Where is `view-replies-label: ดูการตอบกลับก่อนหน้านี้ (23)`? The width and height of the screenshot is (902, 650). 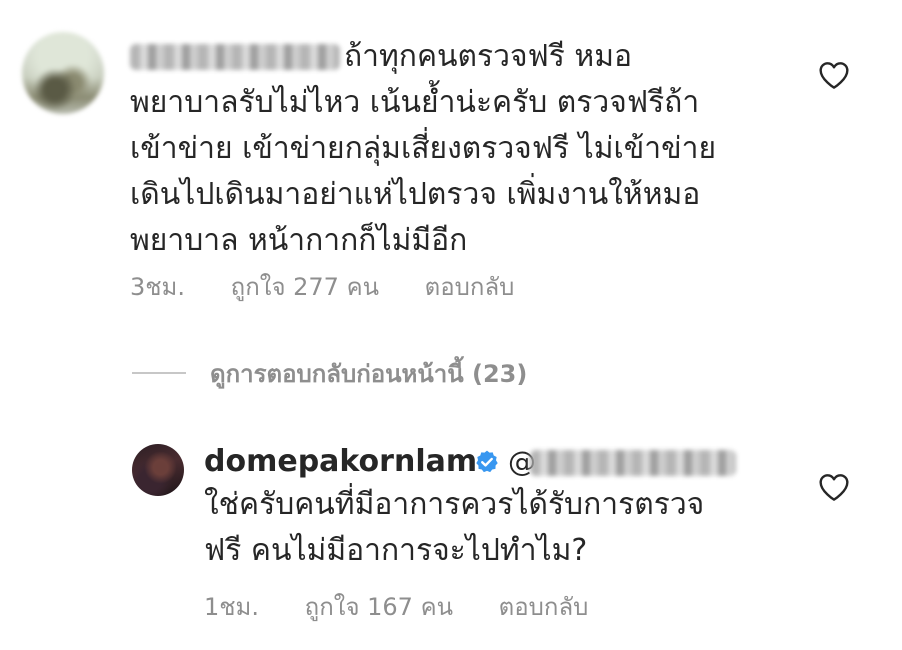
view-replies-label: ดูการตอบกลับก่อนหน้านี้ (23) is located at coordinates (369, 373).